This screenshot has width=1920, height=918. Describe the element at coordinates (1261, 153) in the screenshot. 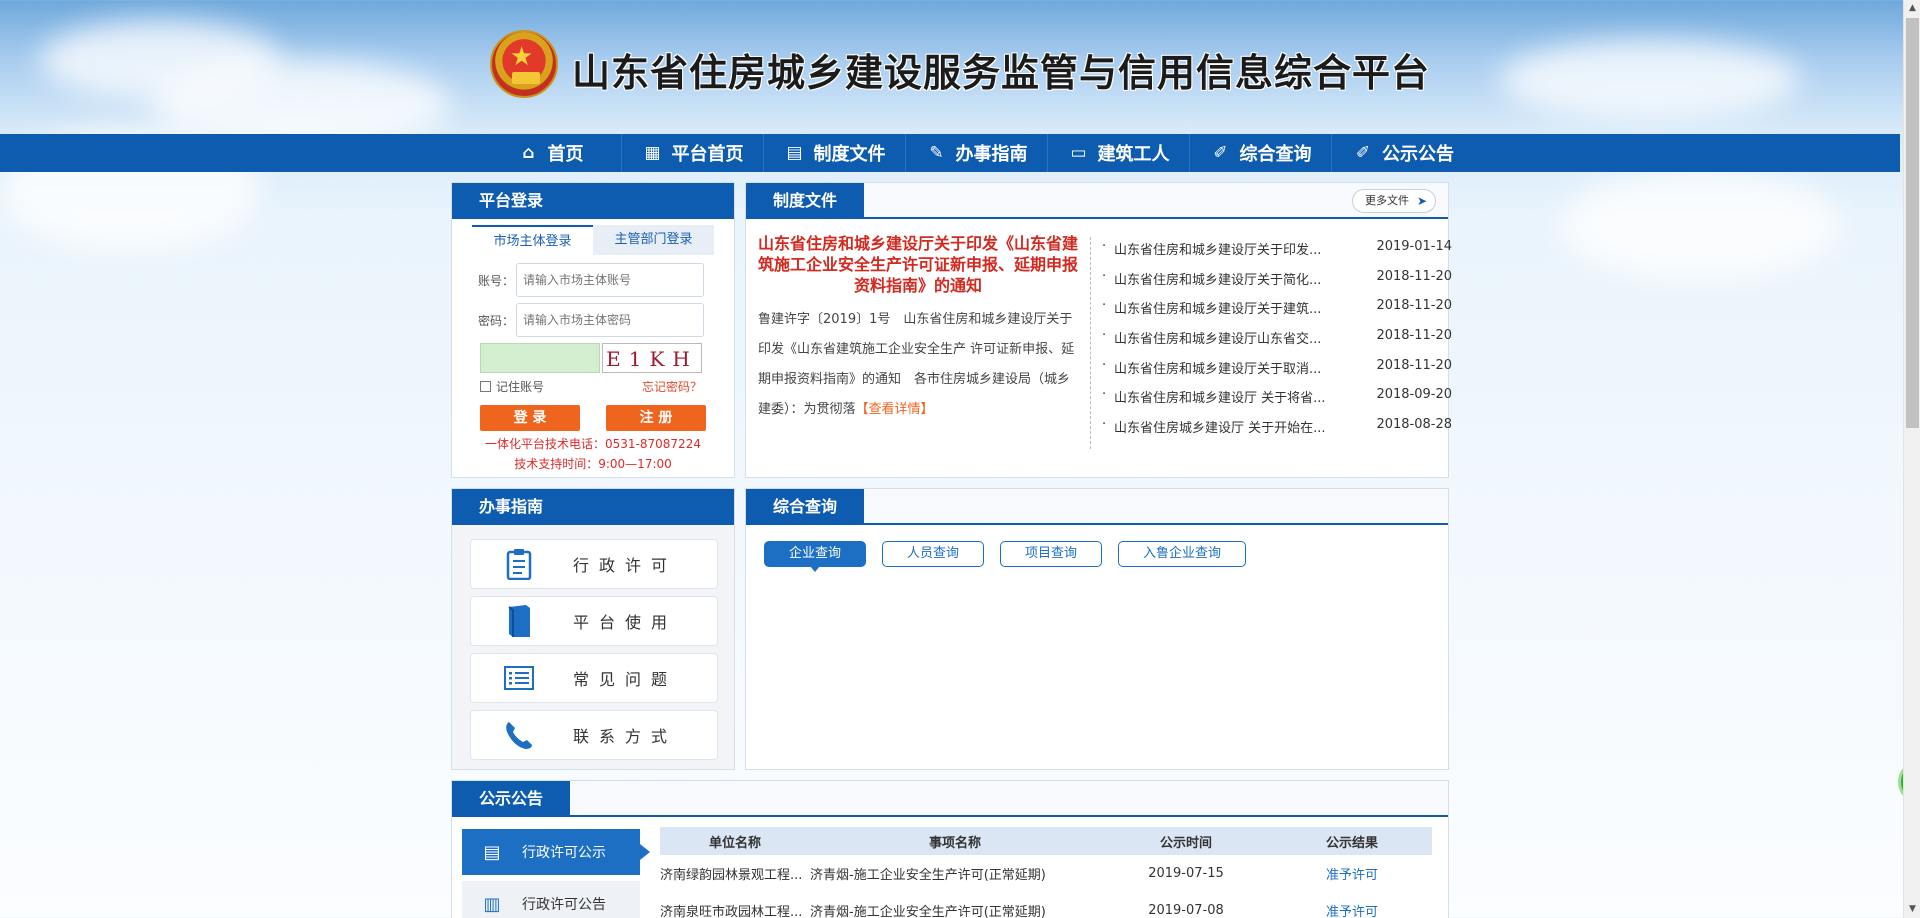

I see `nav-query: ✐ 综合查询` at that location.